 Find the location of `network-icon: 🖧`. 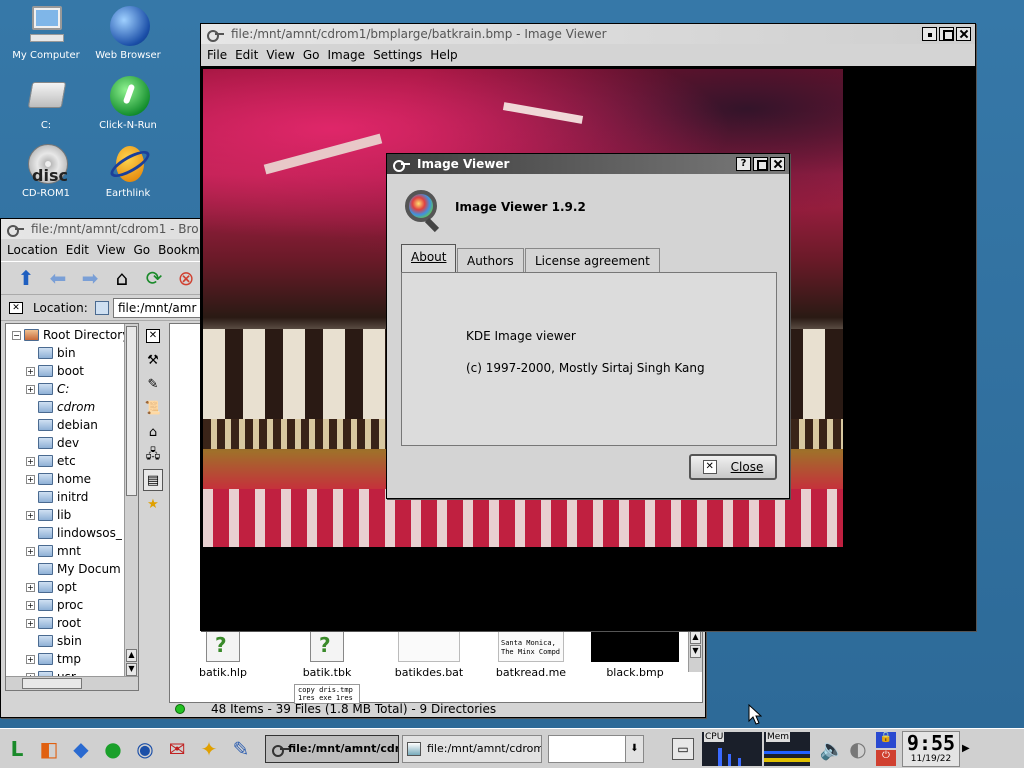

network-icon: 🖧 is located at coordinates (153, 456).